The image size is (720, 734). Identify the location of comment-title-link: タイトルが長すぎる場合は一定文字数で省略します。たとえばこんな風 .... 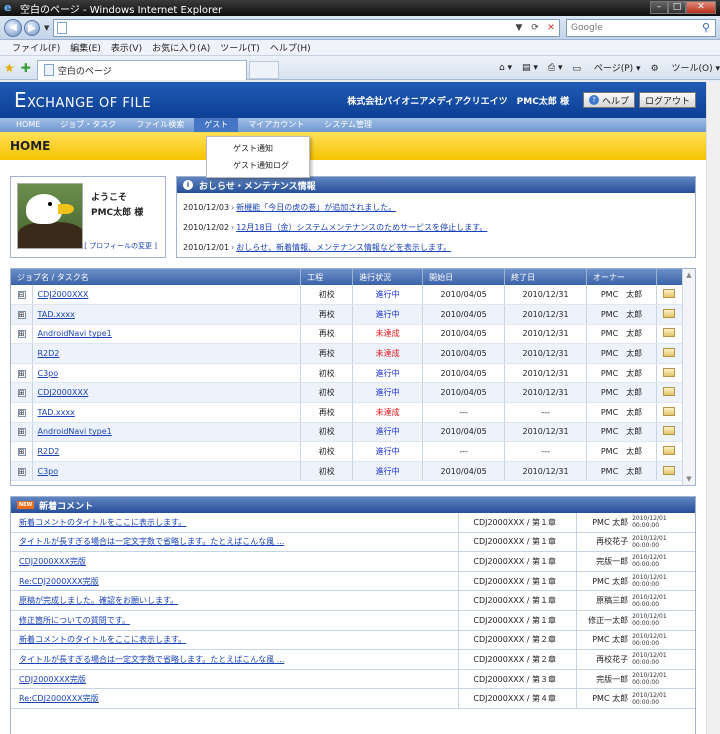
(151, 659).